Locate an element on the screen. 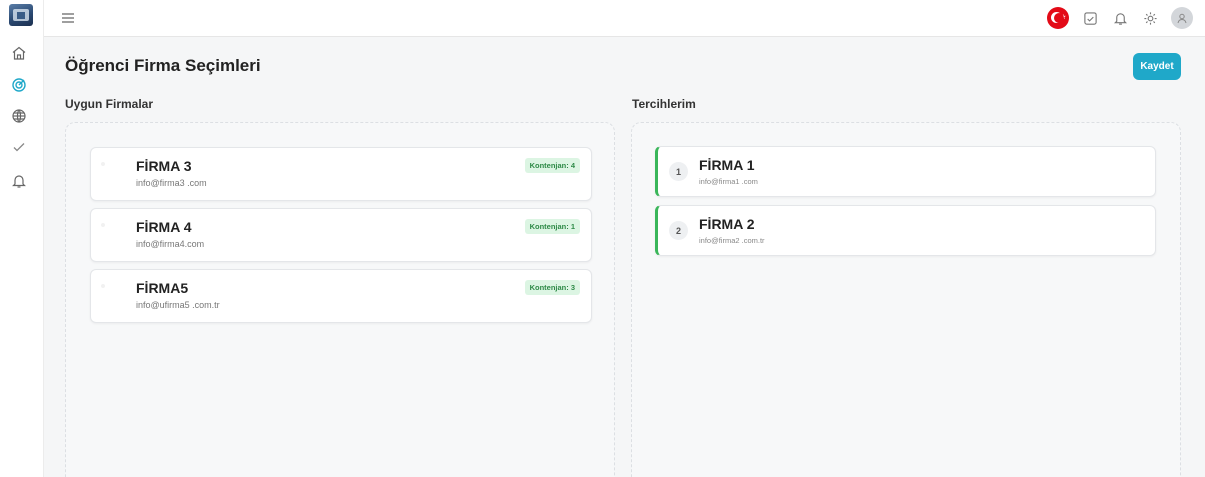 Image resolution: width=1205 pixels, height=477 pixels. firm-name: FİRMA 3 is located at coordinates (164, 166).